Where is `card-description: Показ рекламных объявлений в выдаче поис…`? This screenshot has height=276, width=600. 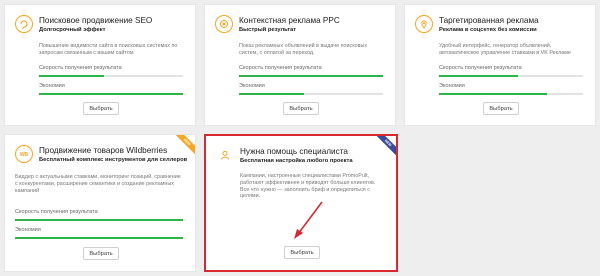 card-description: Показ рекламных объявлений в выдаче поис… is located at coordinates (303, 49).